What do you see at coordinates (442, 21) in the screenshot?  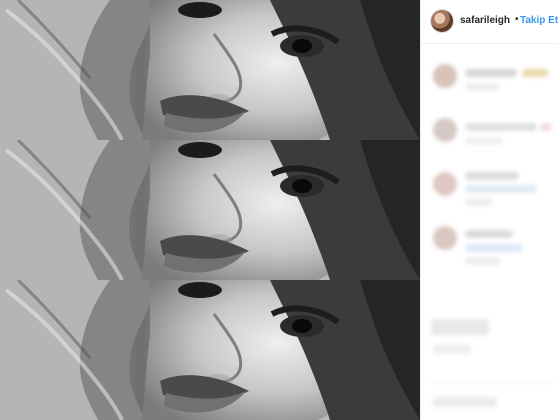 I see `avatar-icon` at bounding box center [442, 21].